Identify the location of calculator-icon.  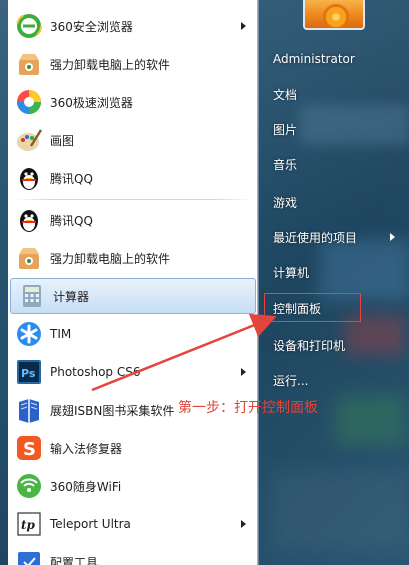
(32, 296).